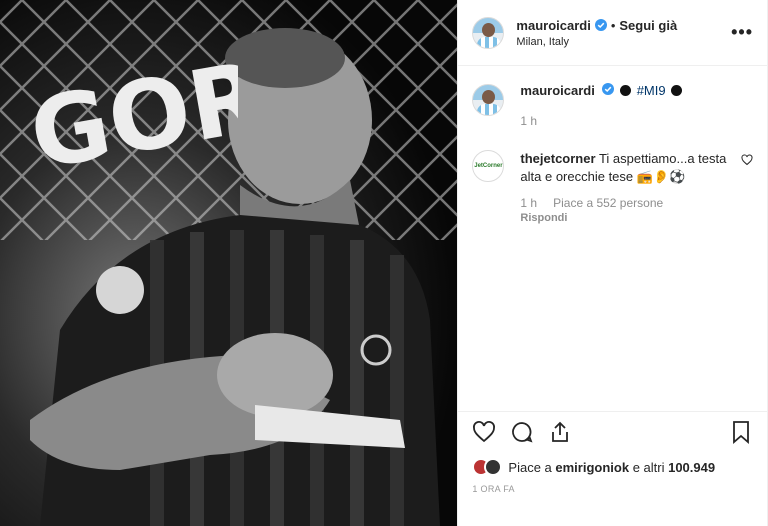 This screenshot has height=526, width=768. I want to click on comment-meta: 1 h Piace a 552 persone, so click(626, 203).